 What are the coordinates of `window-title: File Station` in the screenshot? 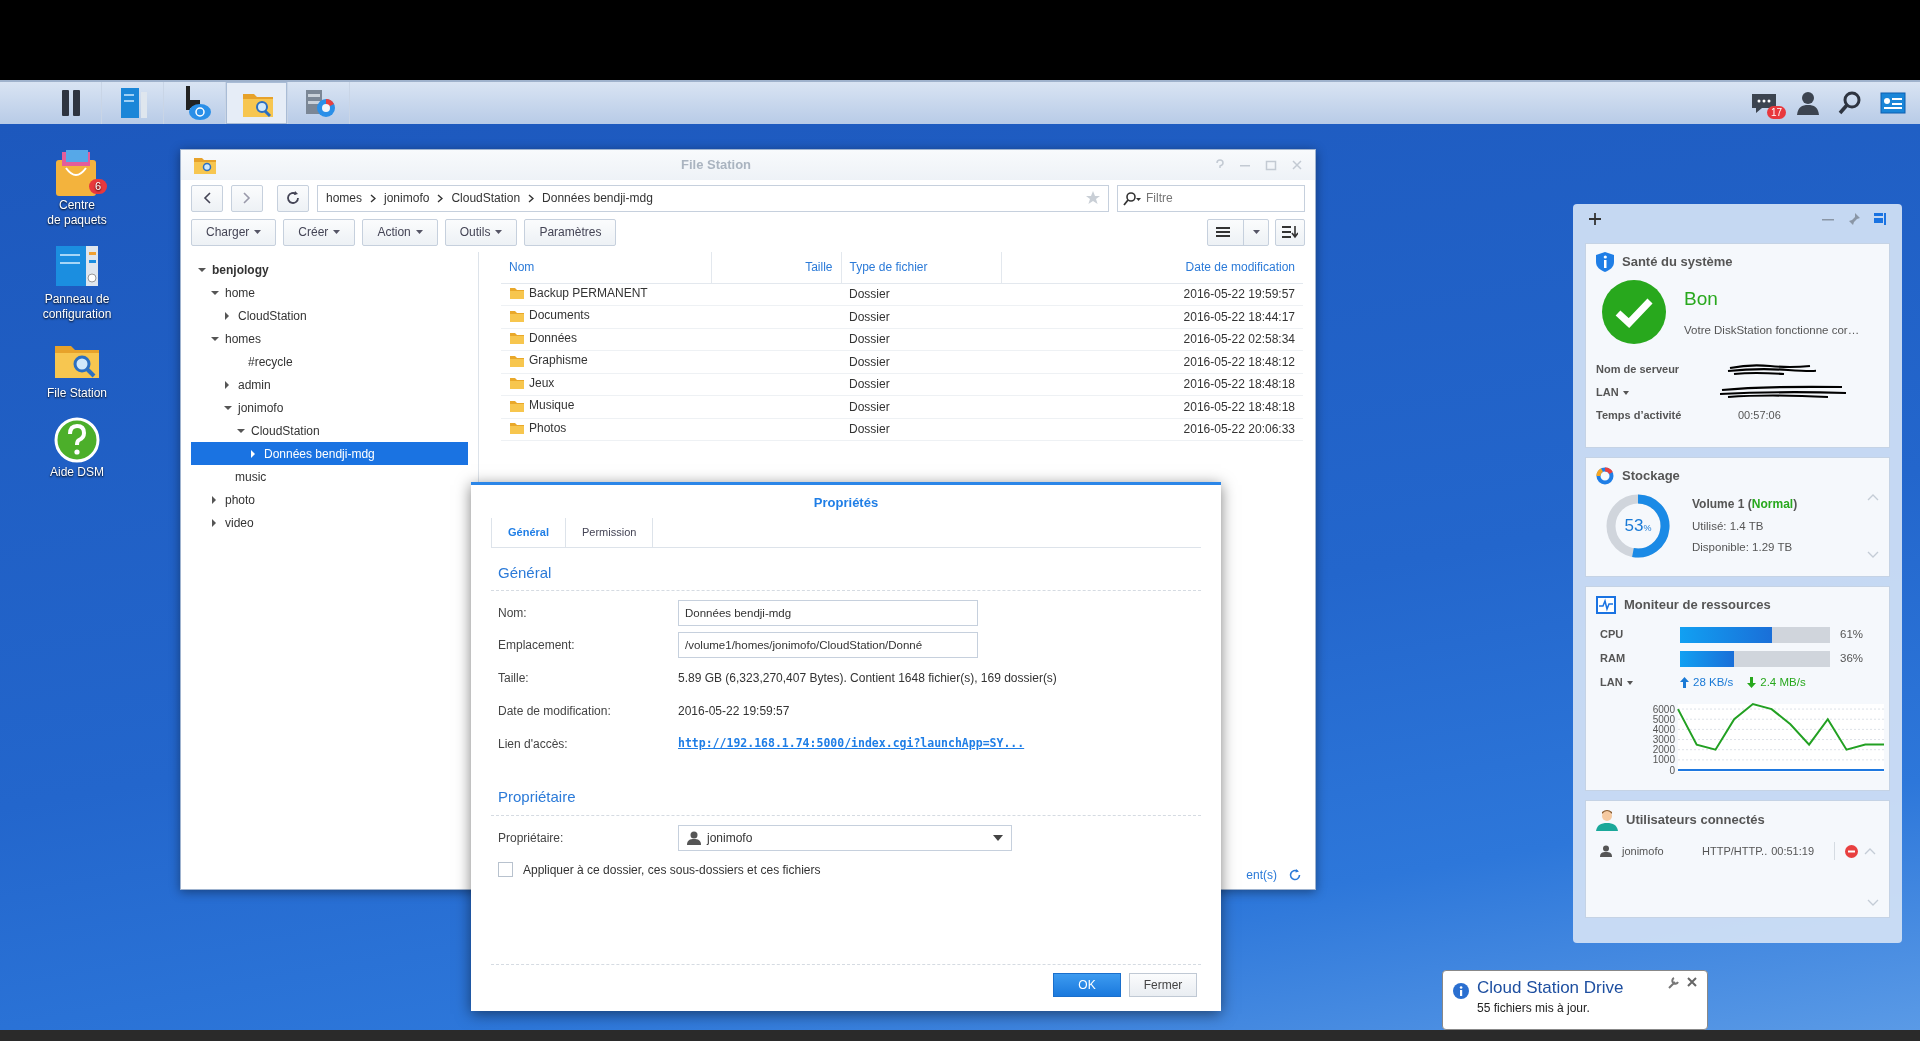 It's located at (716, 165).